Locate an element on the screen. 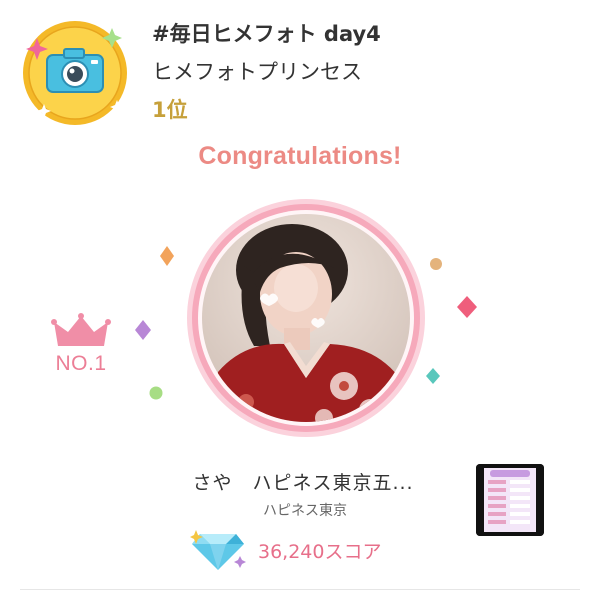 The height and width of the screenshot is (600, 600). event-title: #毎日ヒメフォト day4 is located at coordinates (266, 34).